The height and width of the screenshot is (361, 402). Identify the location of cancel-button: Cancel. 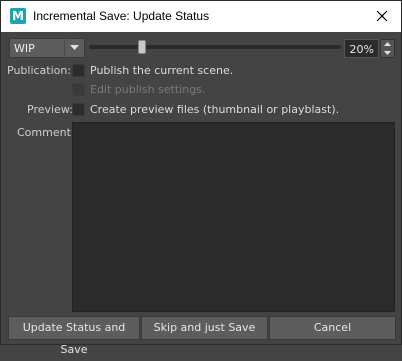
(332, 328).